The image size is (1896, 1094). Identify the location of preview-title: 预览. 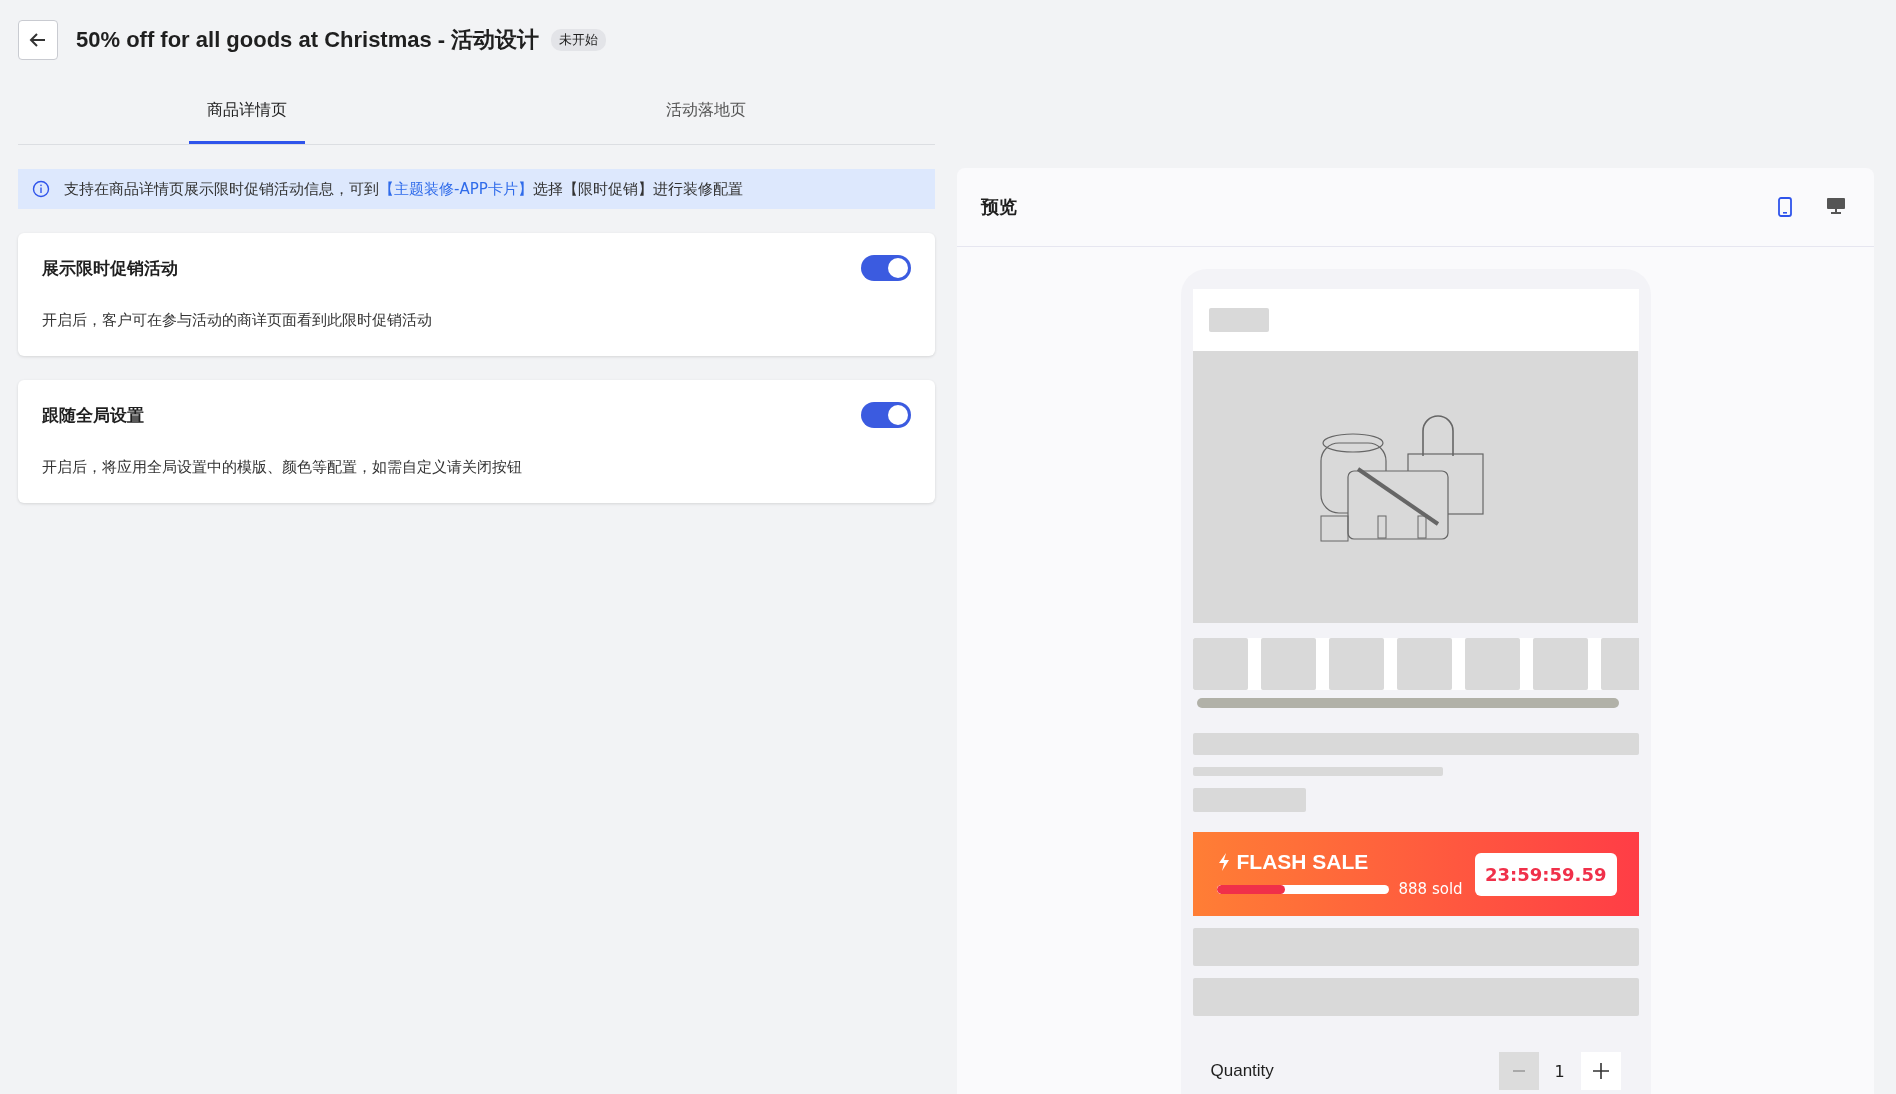
(999, 207).